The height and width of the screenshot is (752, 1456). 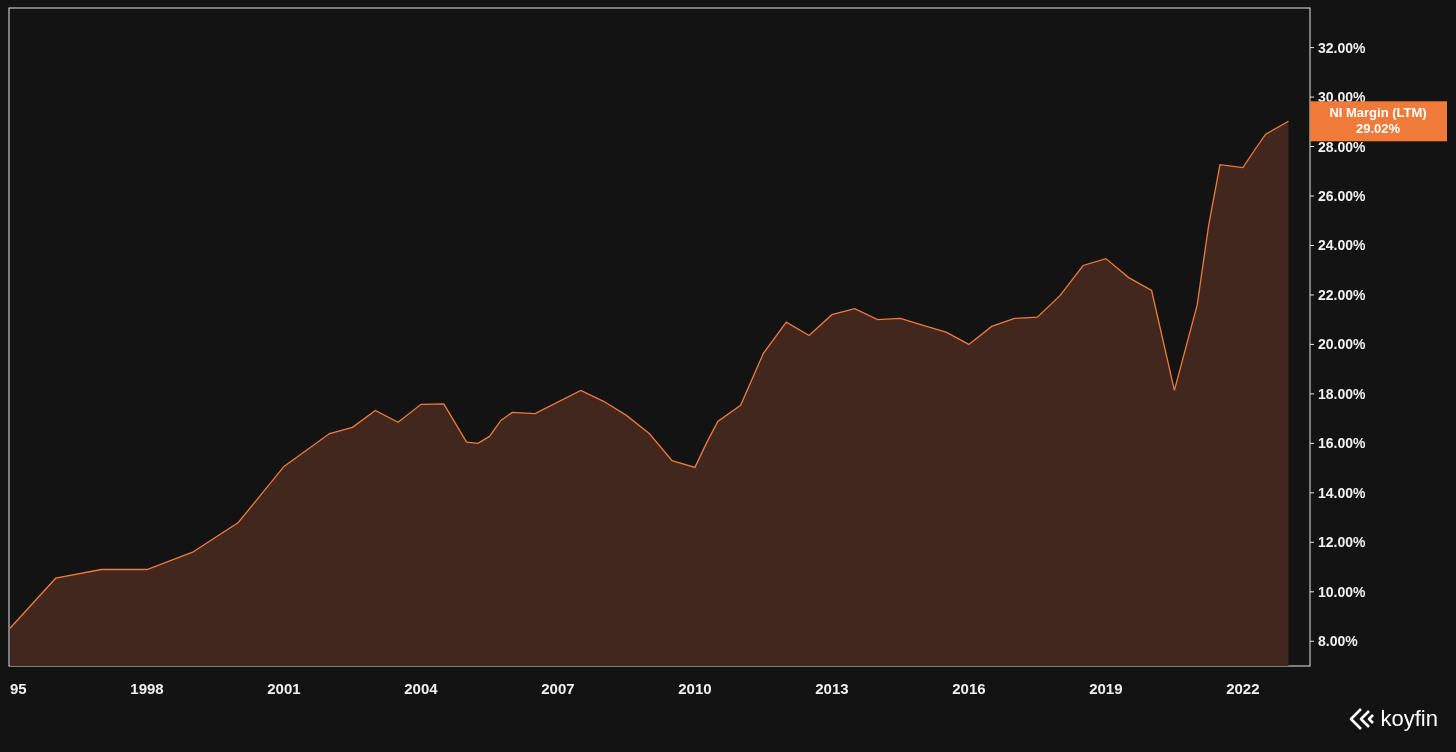 What do you see at coordinates (1342, 492) in the screenshot?
I see `y-tick-label: 14.00%` at bounding box center [1342, 492].